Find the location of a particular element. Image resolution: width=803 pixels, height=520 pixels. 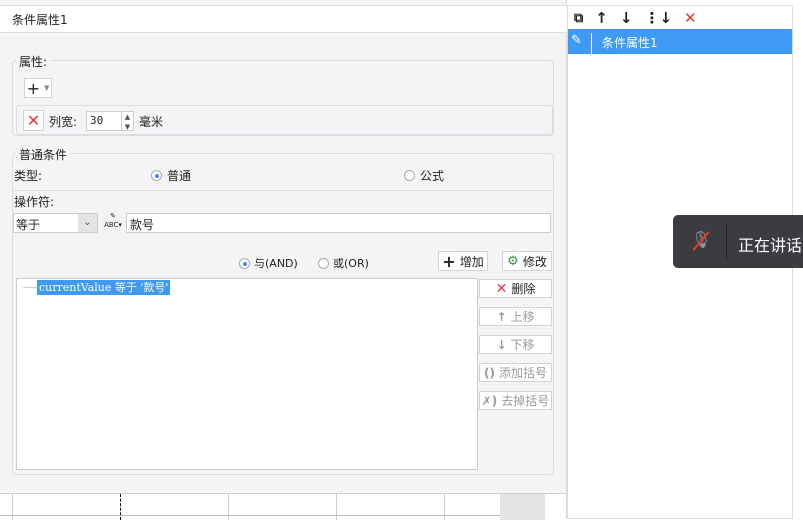

remove-property-button: ✕ is located at coordinates (33, 120).